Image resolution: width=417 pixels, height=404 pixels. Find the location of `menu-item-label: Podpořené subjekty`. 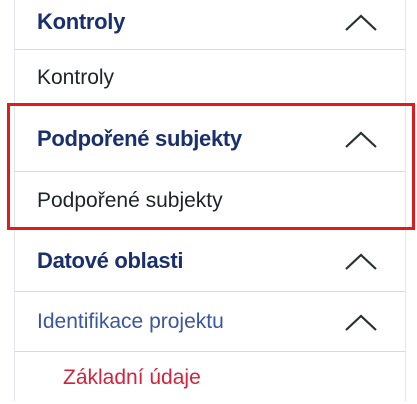

menu-item-label: Podpořené subjekty is located at coordinates (130, 200).